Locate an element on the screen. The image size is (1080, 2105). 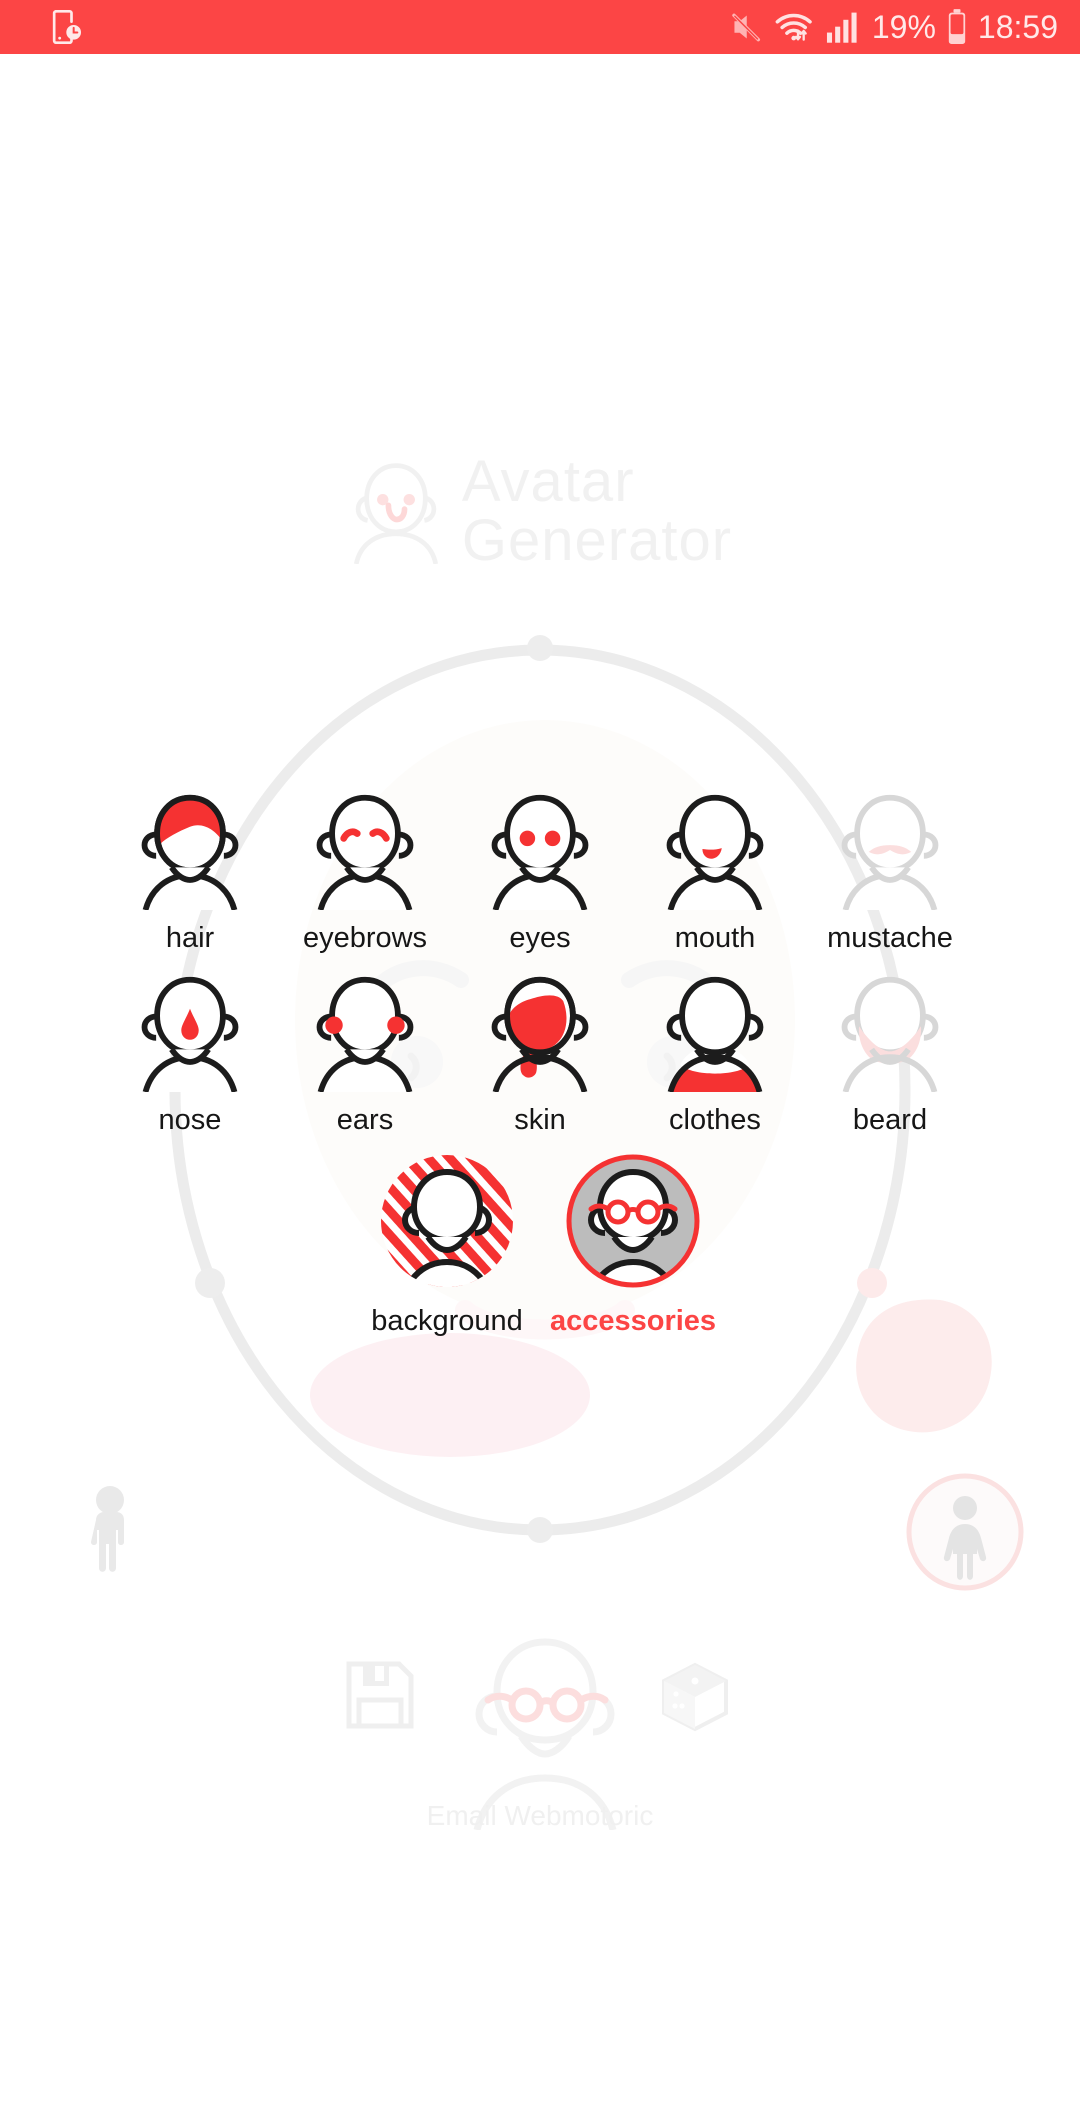
avatar-skin-icon is located at coordinates (540, 1034).